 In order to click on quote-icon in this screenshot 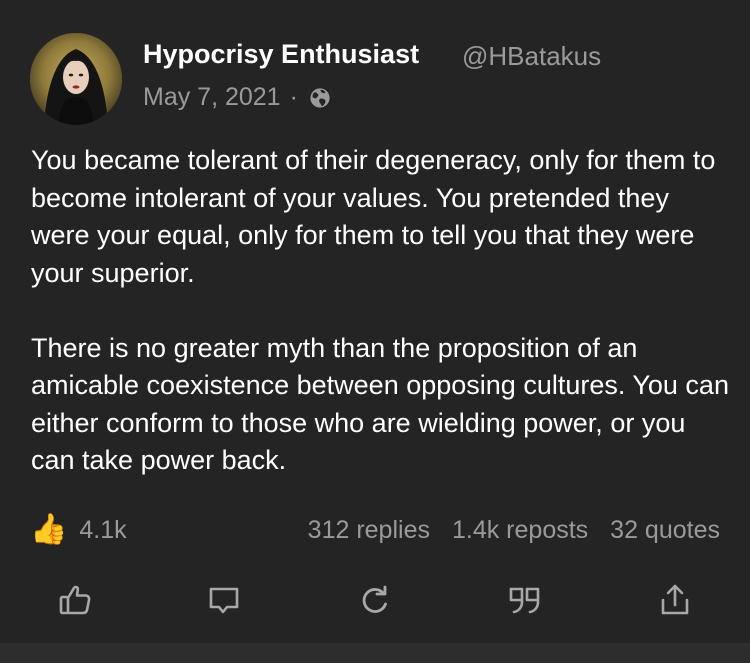, I will do `click(524, 600)`.